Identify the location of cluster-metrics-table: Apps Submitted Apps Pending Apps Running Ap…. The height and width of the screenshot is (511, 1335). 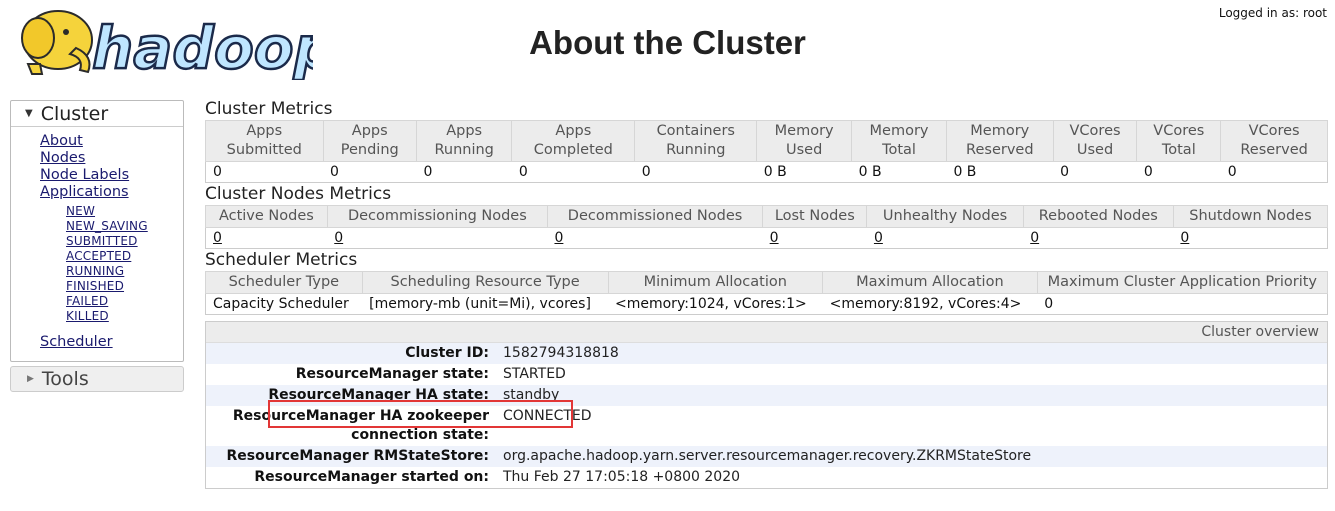
(766, 151).